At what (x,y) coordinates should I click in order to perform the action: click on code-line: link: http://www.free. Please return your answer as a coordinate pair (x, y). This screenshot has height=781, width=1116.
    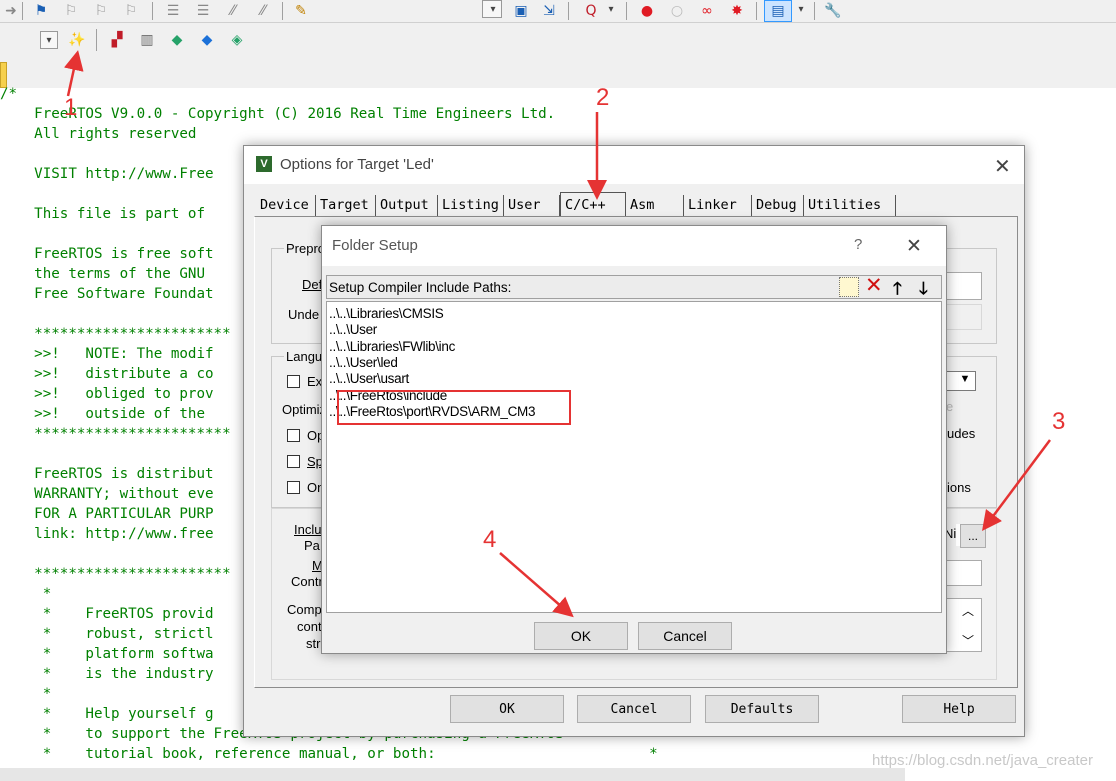
    Looking at the image, I should click on (107, 534).